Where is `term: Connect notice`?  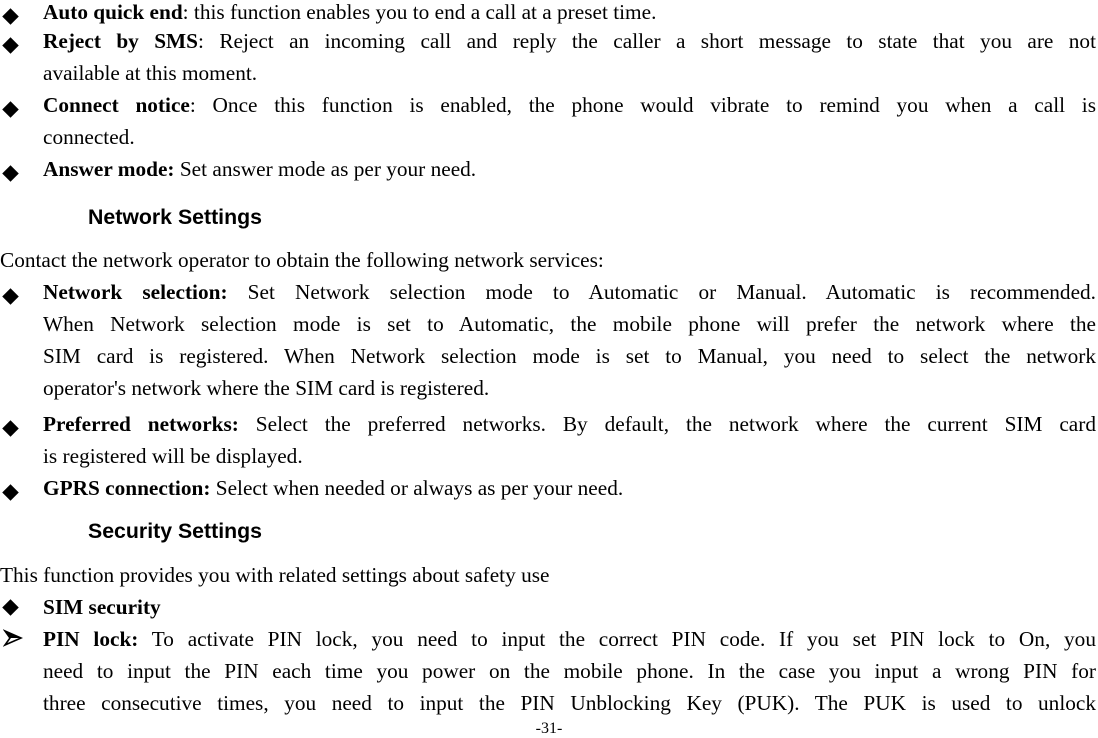 term: Connect notice is located at coordinates (116, 105).